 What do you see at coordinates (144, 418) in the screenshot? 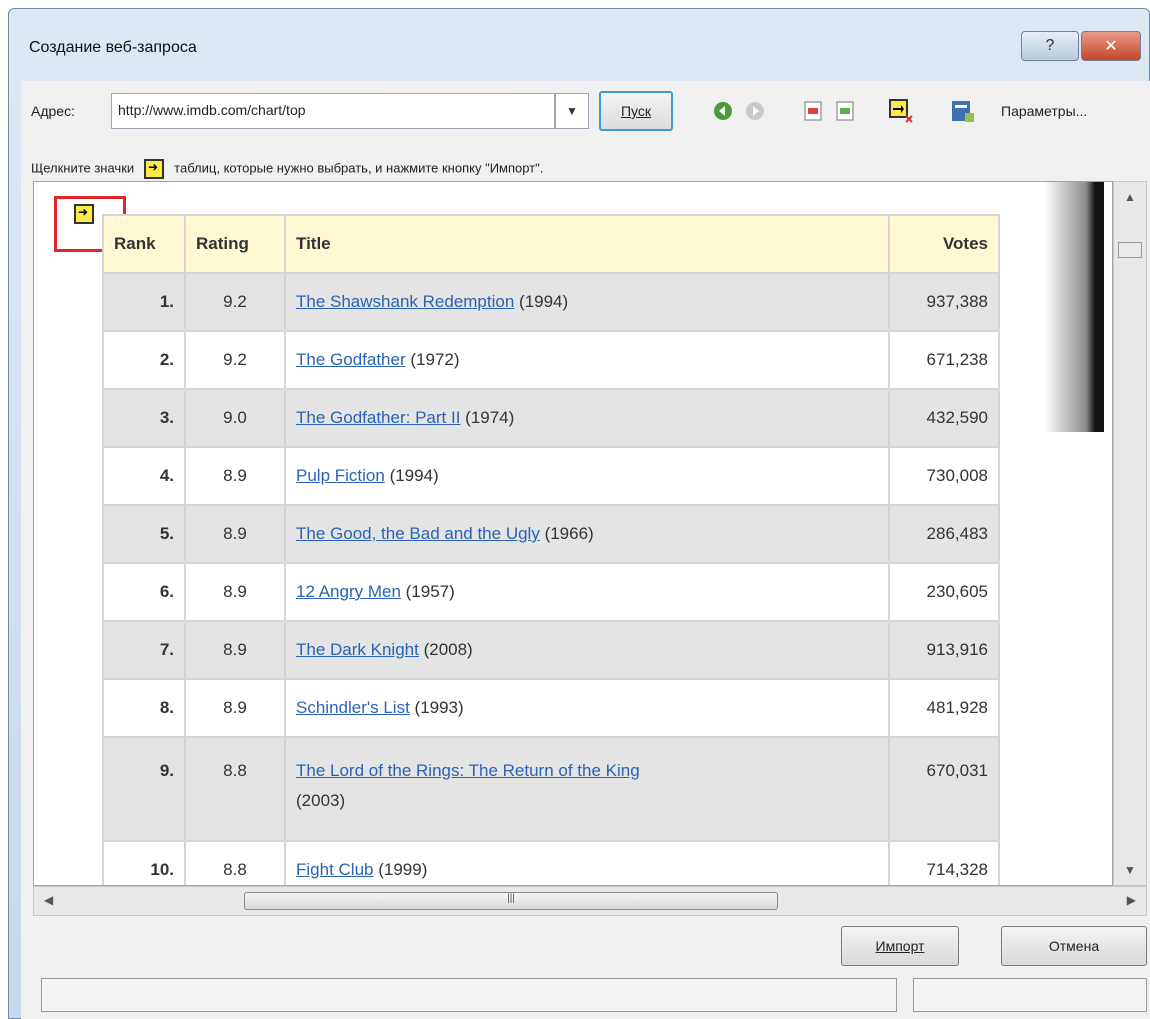
I see `rank-cell: 3.` at bounding box center [144, 418].